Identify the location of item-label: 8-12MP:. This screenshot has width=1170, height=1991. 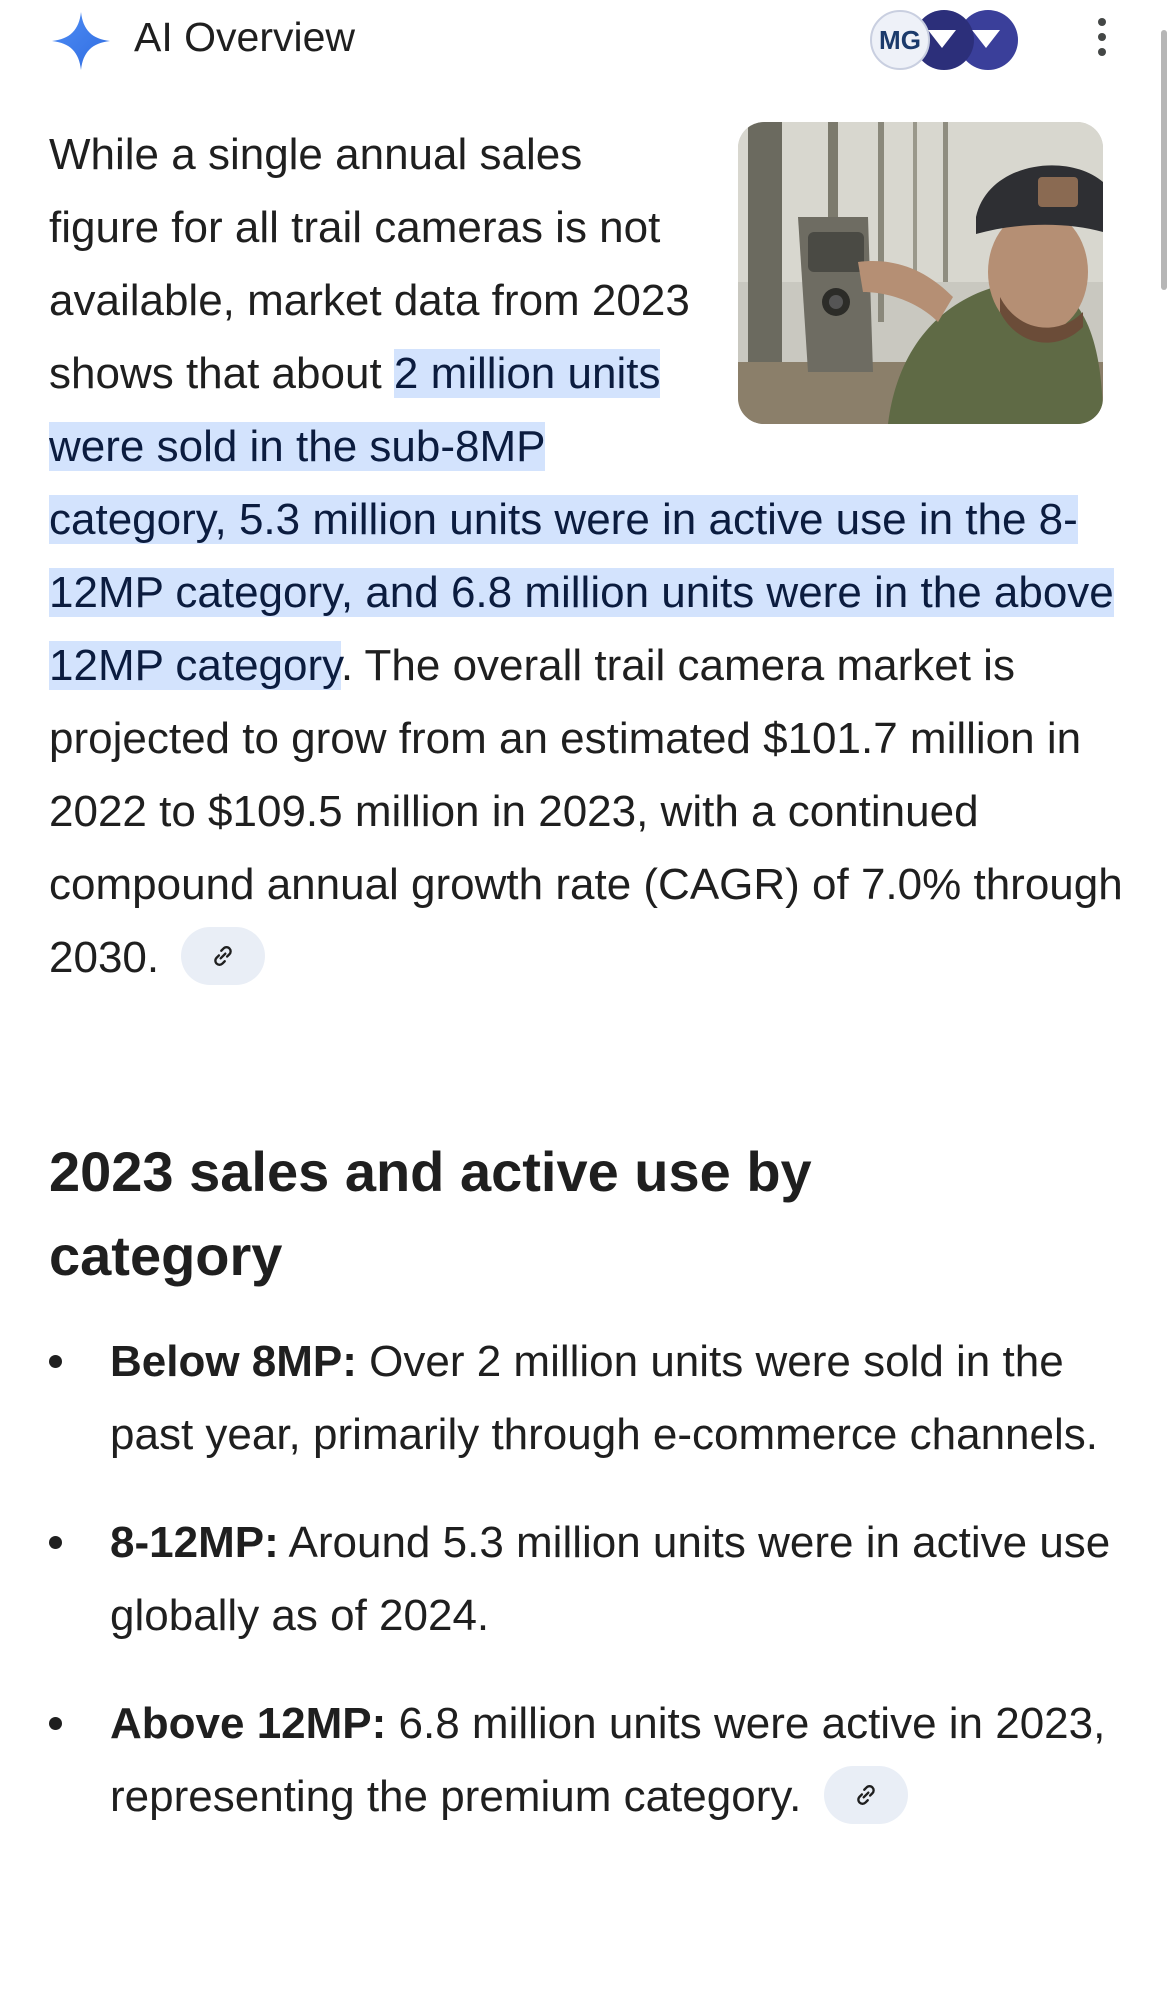
(194, 1542).